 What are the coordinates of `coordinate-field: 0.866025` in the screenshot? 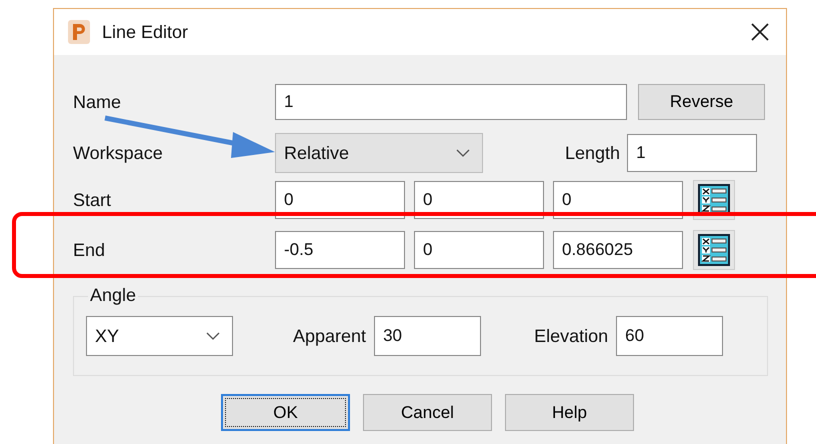 It's located at (618, 250).